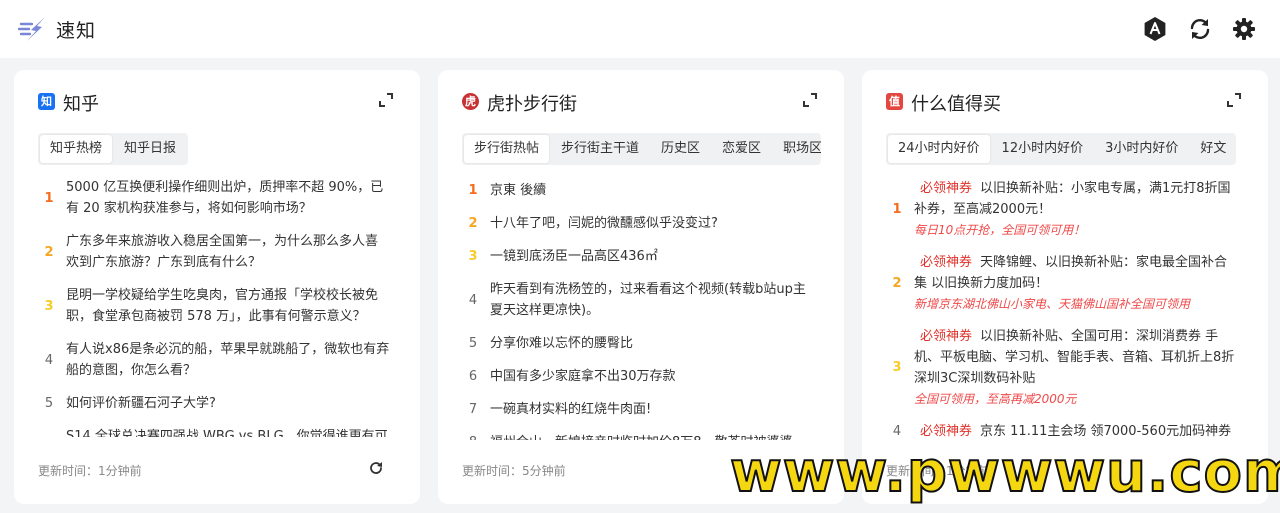 The width and height of the screenshot is (1280, 513). What do you see at coordinates (228, 360) in the screenshot?
I see `item-title: 有人说x86是条必沉的船，苹果早就跳船了，微软也有弃船的意图，你怎么看？` at bounding box center [228, 360].